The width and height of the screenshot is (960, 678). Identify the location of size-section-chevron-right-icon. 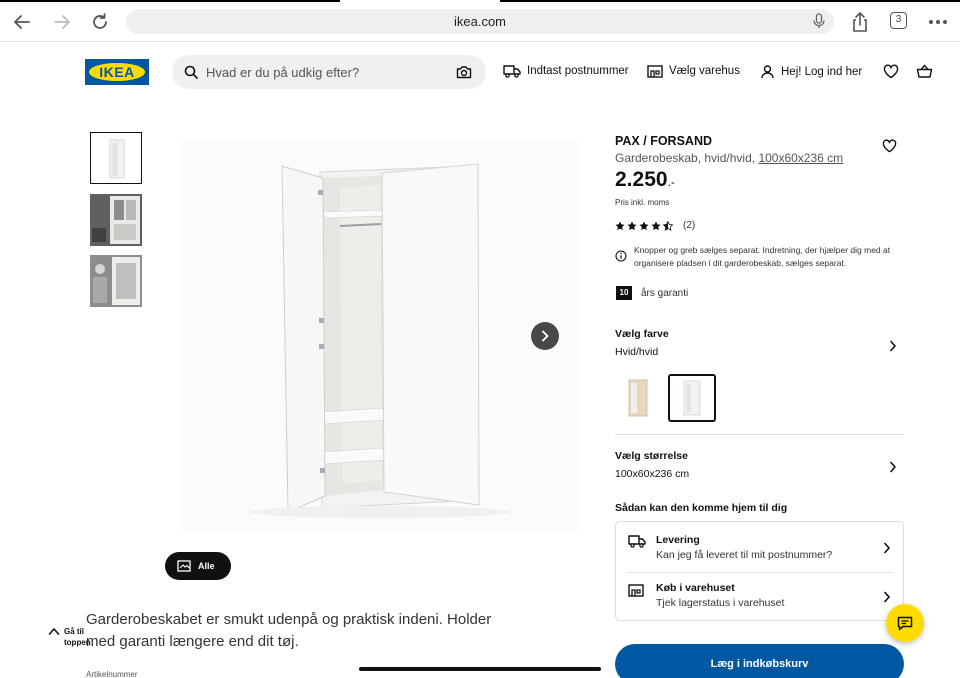
(893, 469).